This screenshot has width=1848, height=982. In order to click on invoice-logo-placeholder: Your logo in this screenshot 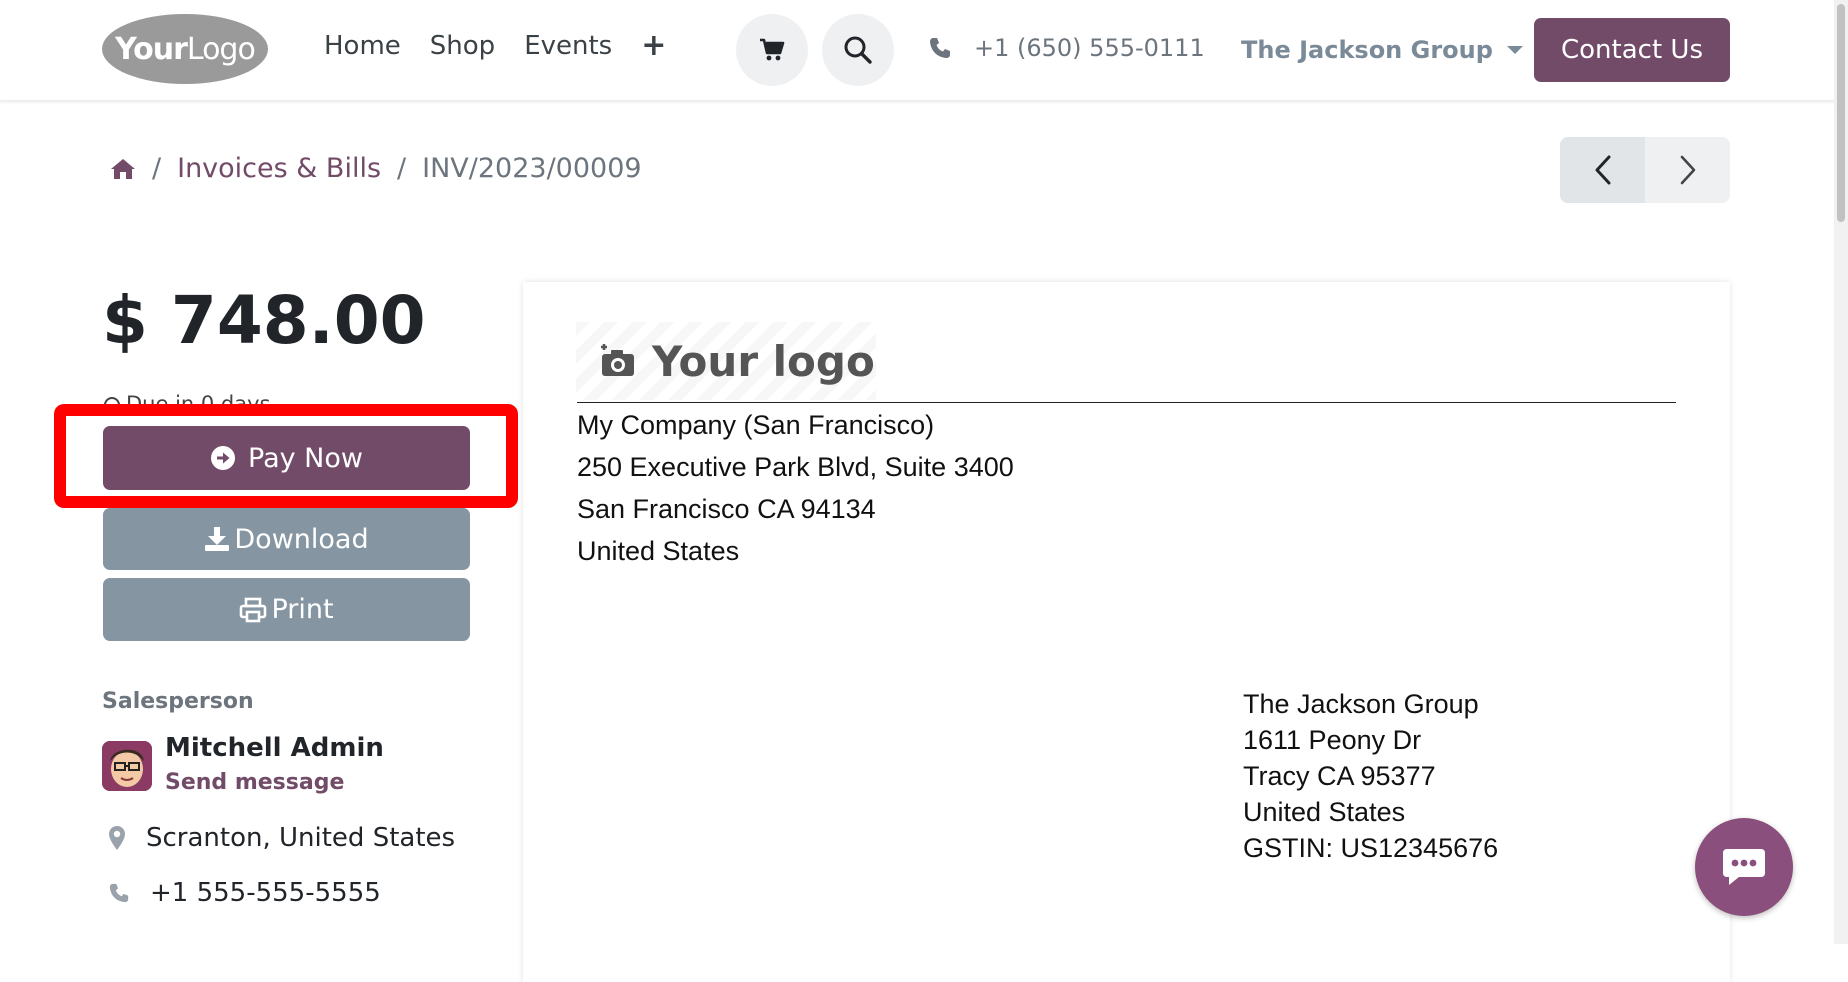, I will do `click(726, 361)`.